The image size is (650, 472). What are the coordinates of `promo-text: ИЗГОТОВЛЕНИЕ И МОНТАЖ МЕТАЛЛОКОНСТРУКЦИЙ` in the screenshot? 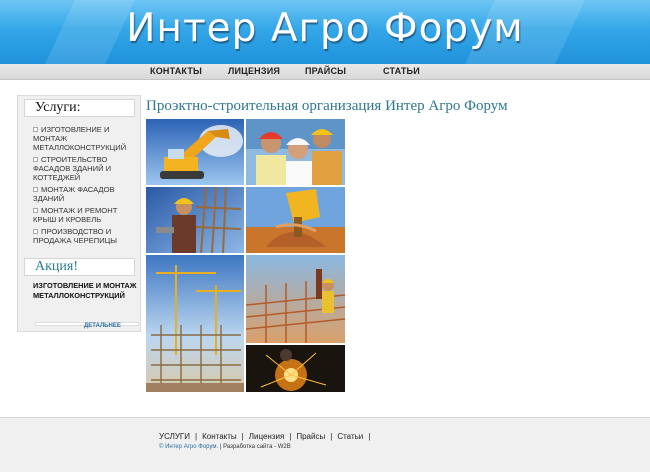 It's located at (85, 290).